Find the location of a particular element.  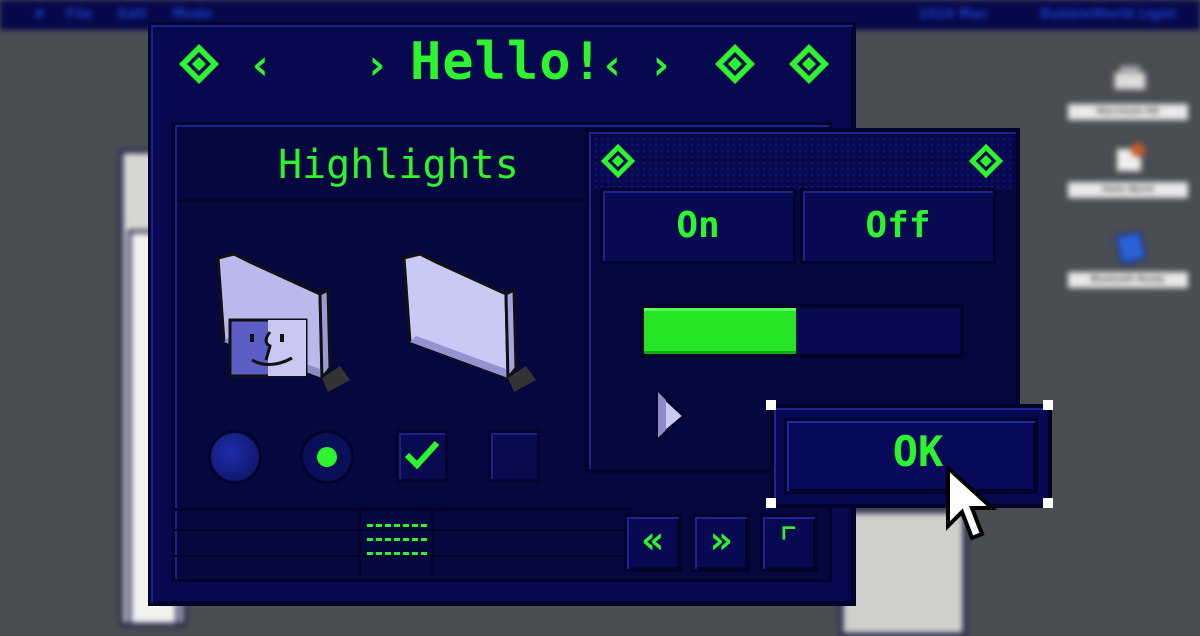

play-arrow-icon is located at coordinates (671, 415).